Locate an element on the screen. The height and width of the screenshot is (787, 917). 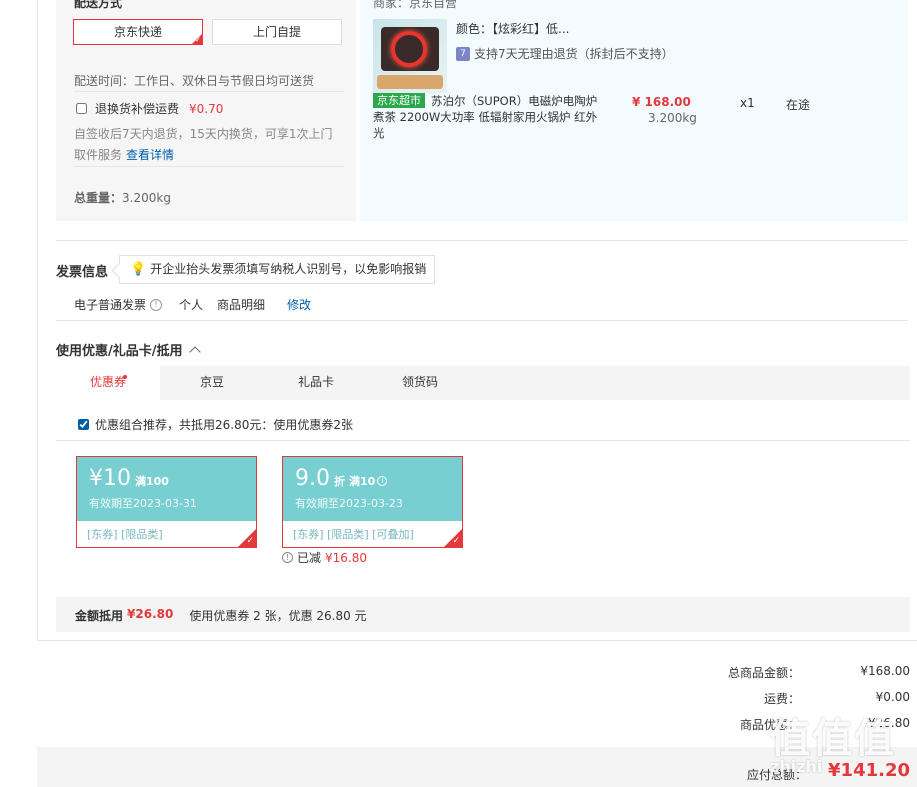
invoice-person: 个人 is located at coordinates (191, 305).